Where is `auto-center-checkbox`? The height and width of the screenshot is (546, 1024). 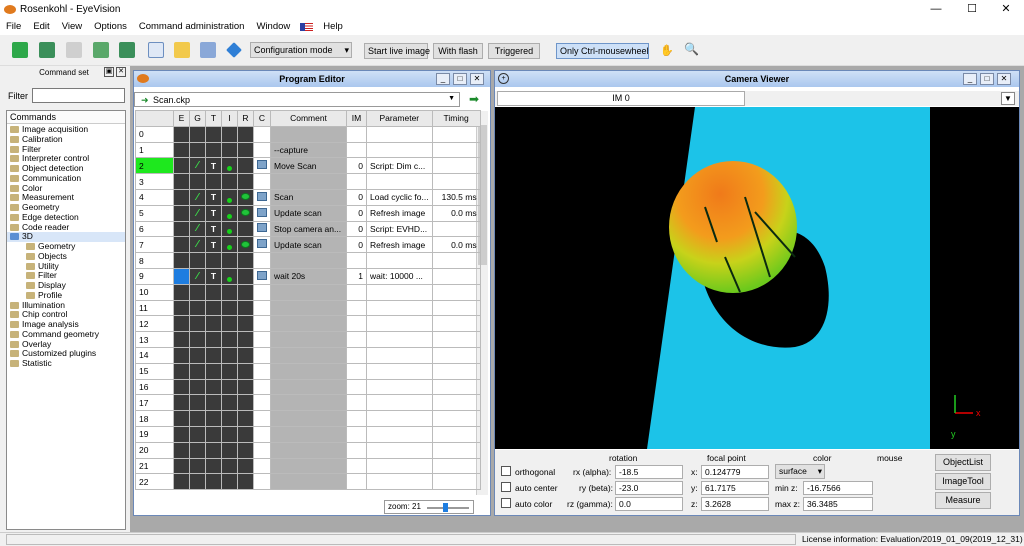
auto-center-checkbox is located at coordinates (506, 487).